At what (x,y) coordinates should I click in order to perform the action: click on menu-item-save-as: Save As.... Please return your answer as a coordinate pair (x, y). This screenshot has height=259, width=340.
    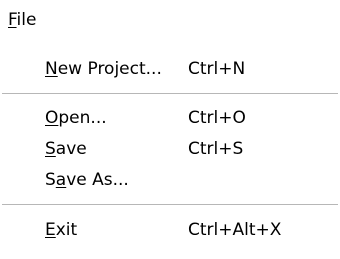
    Looking at the image, I should click on (170, 180).